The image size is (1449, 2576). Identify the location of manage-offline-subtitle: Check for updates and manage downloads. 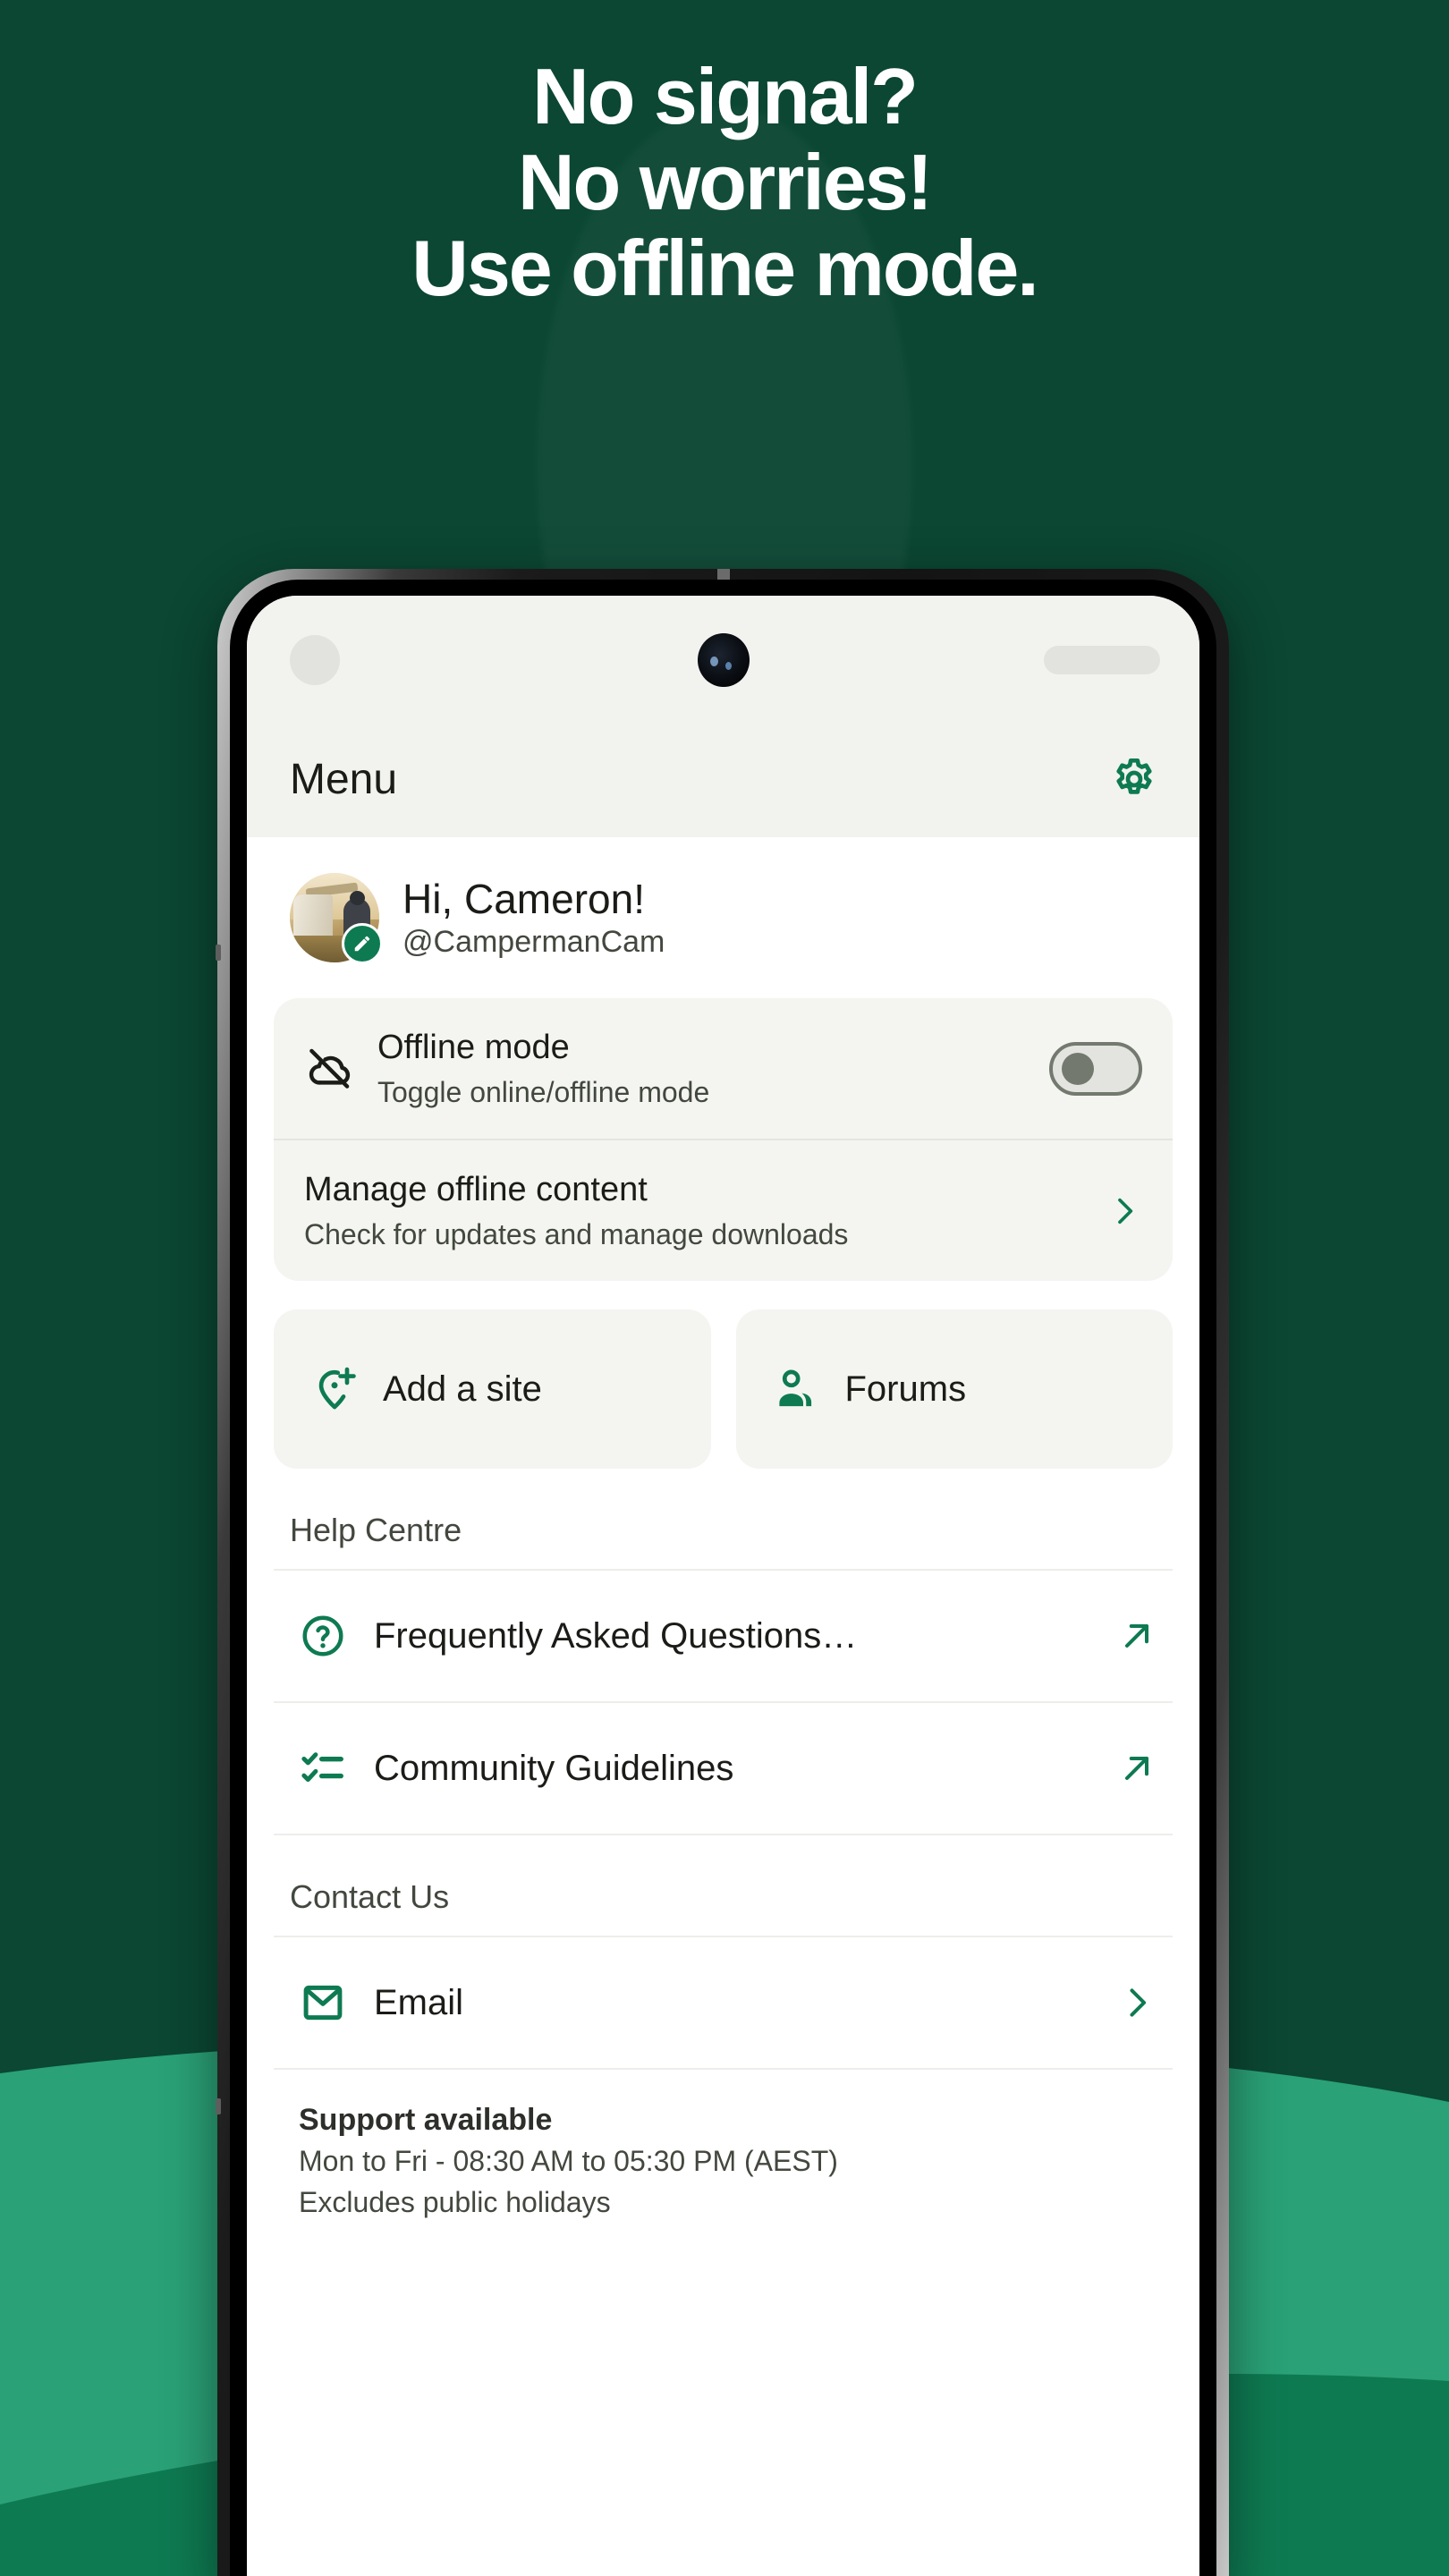
(576, 1233).